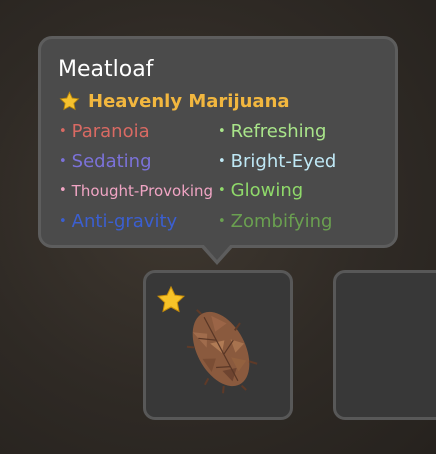 Image resolution: width=436 pixels, height=454 pixels. I want to click on effect-anti-gravity: • Anti-gravity, so click(118, 221).